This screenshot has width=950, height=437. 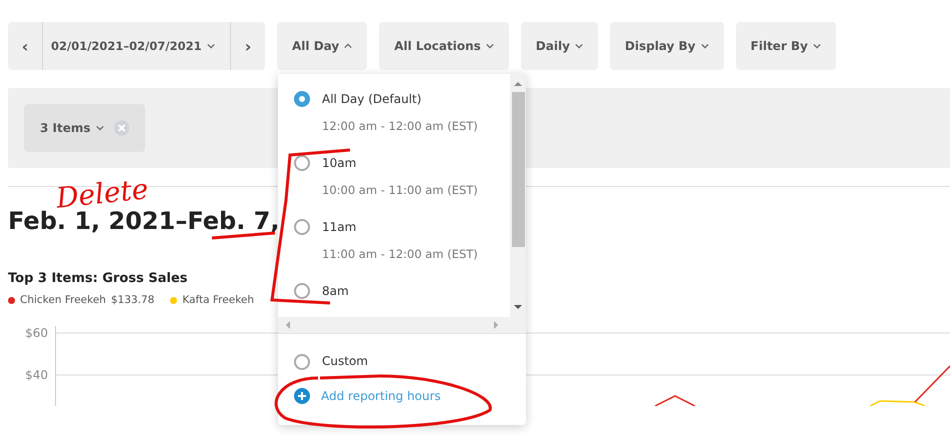 What do you see at coordinates (667, 46) in the screenshot?
I see `filter-dropdown-button: Display By` at bounding box center [667, 46].